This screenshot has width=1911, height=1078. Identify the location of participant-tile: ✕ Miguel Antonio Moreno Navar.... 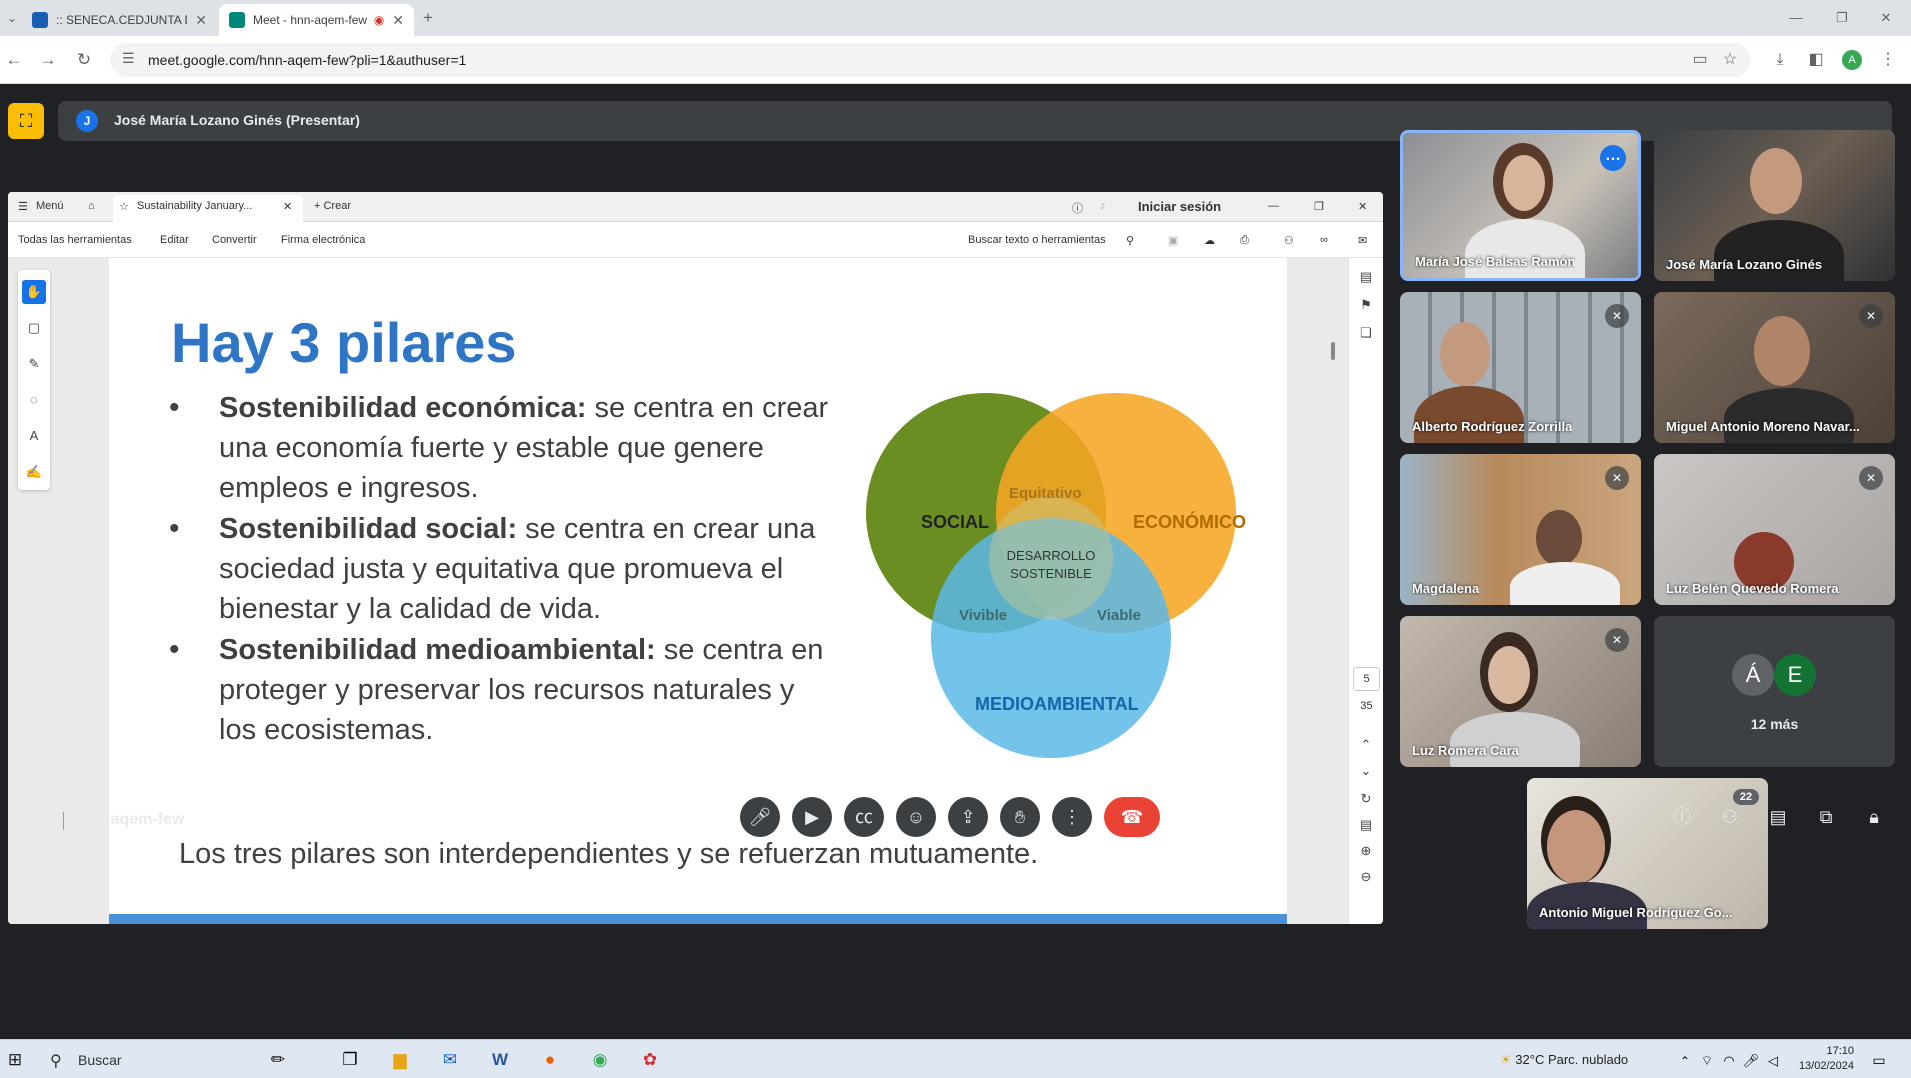
(1774, 367).